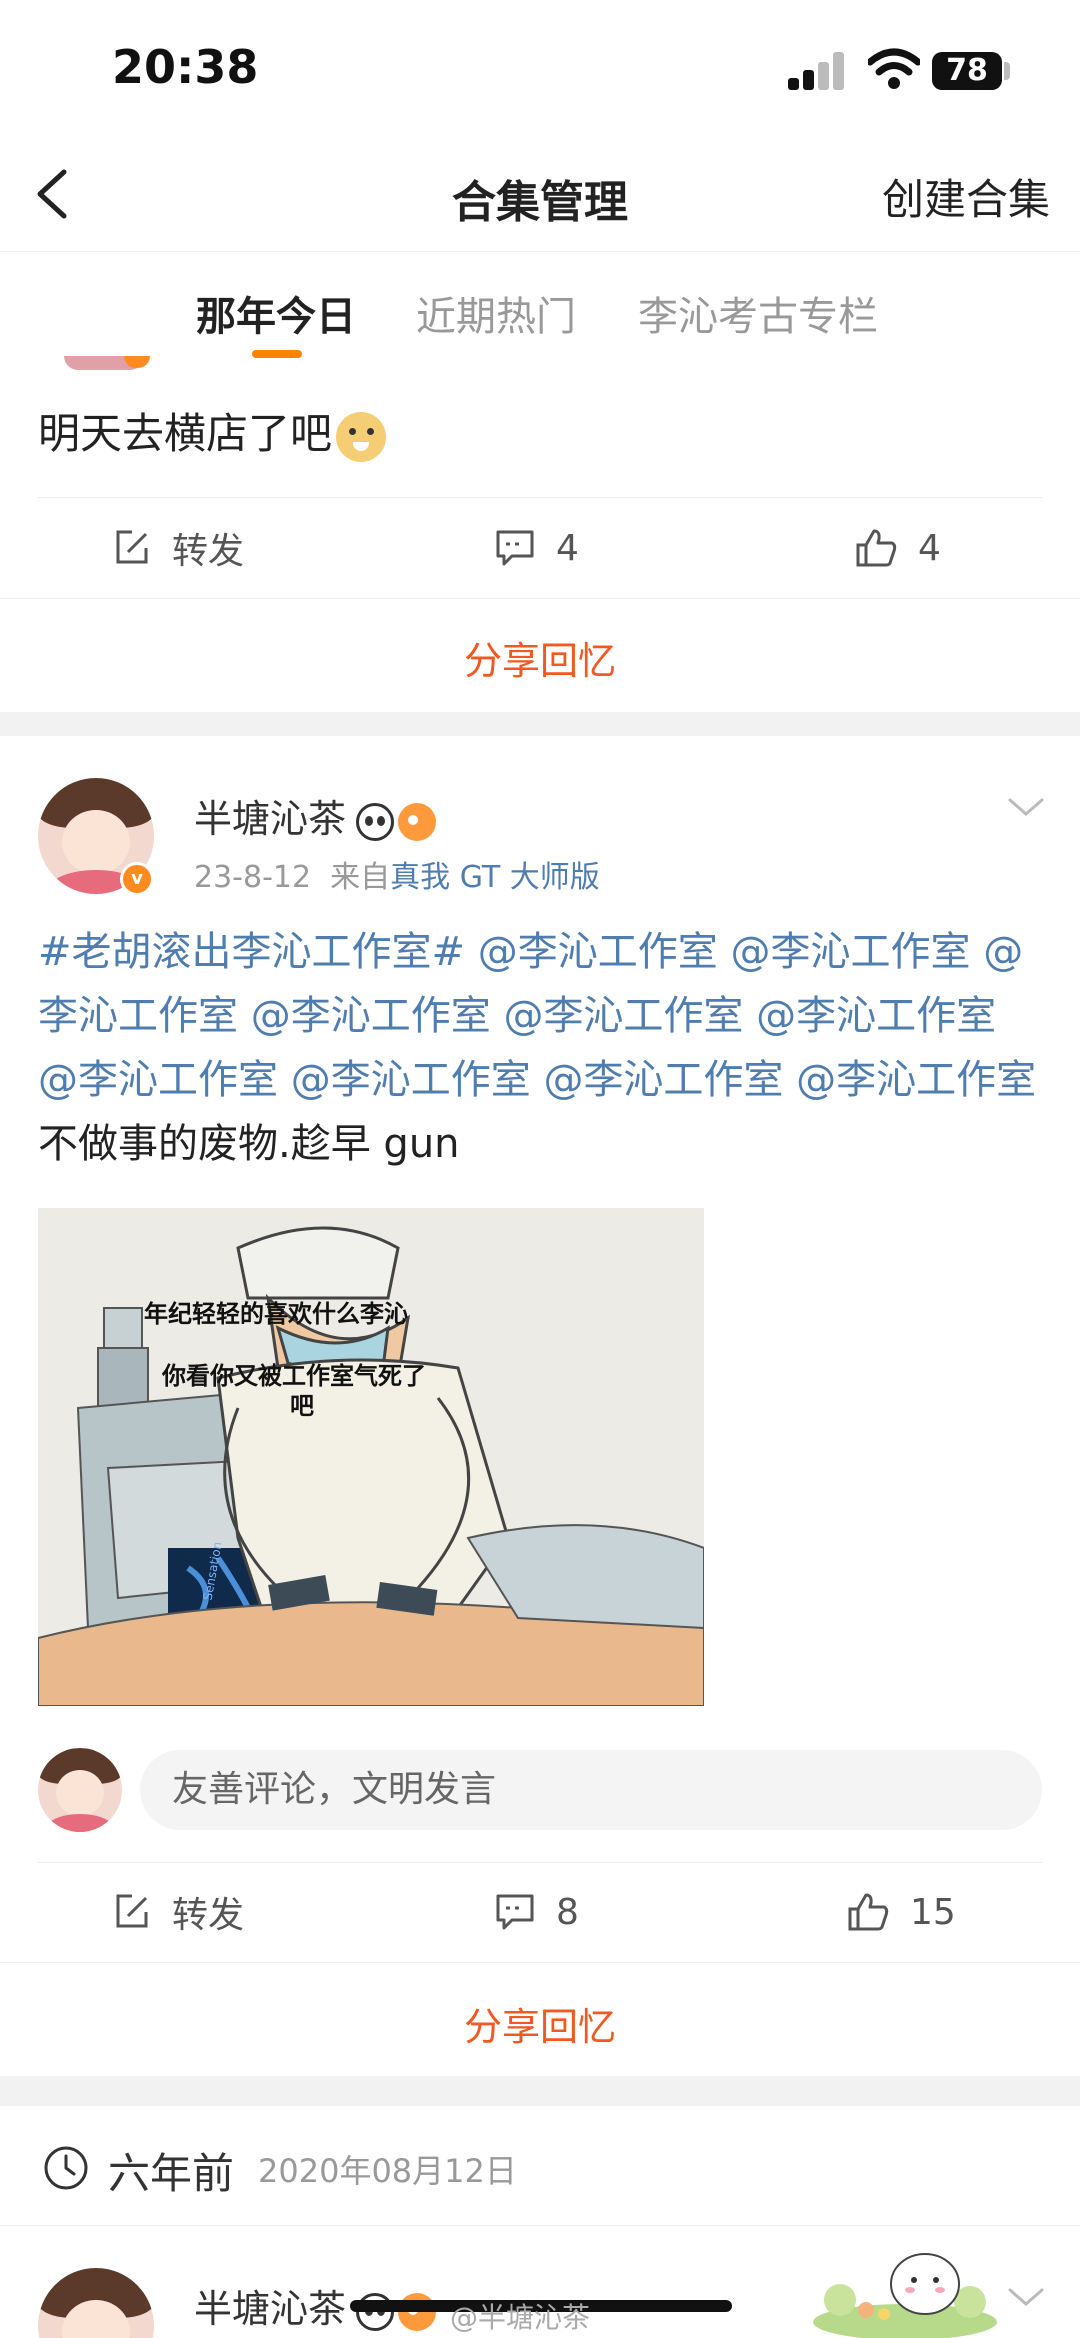  I want to click on clock-icon, so click(66, 2168).